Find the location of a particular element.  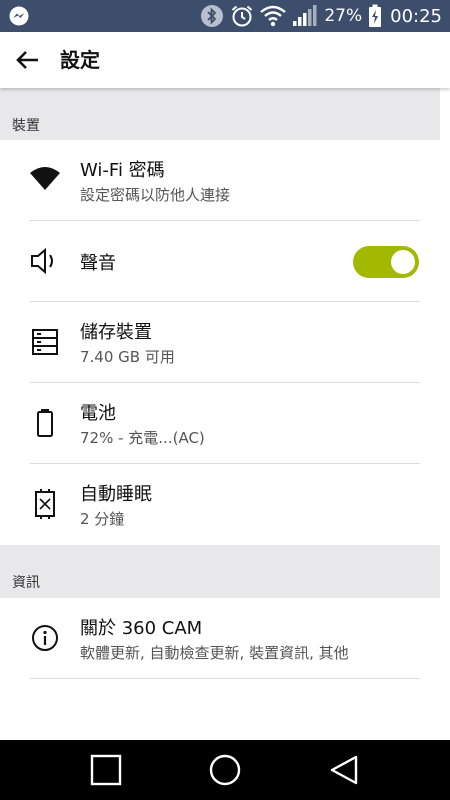

clock: 00:25 is located at coordinates (416, 16).